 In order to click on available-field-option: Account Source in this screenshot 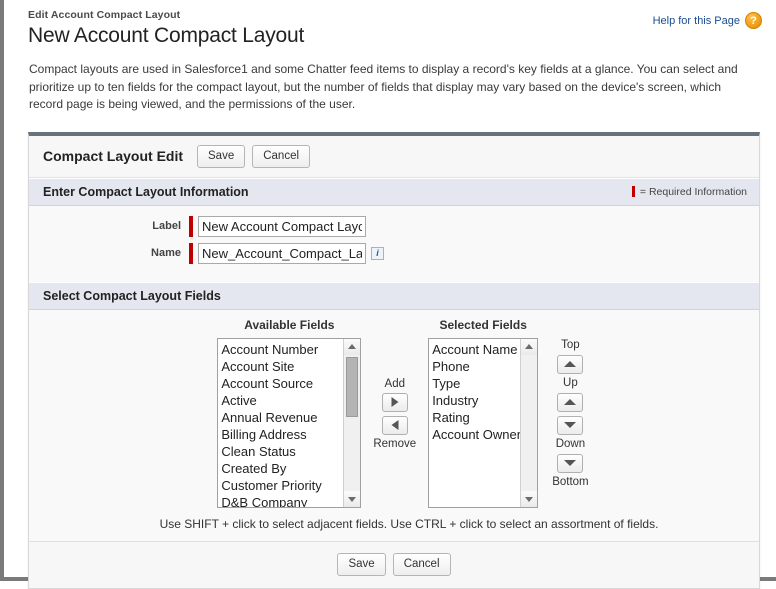, I will do `click(282, 383)`.